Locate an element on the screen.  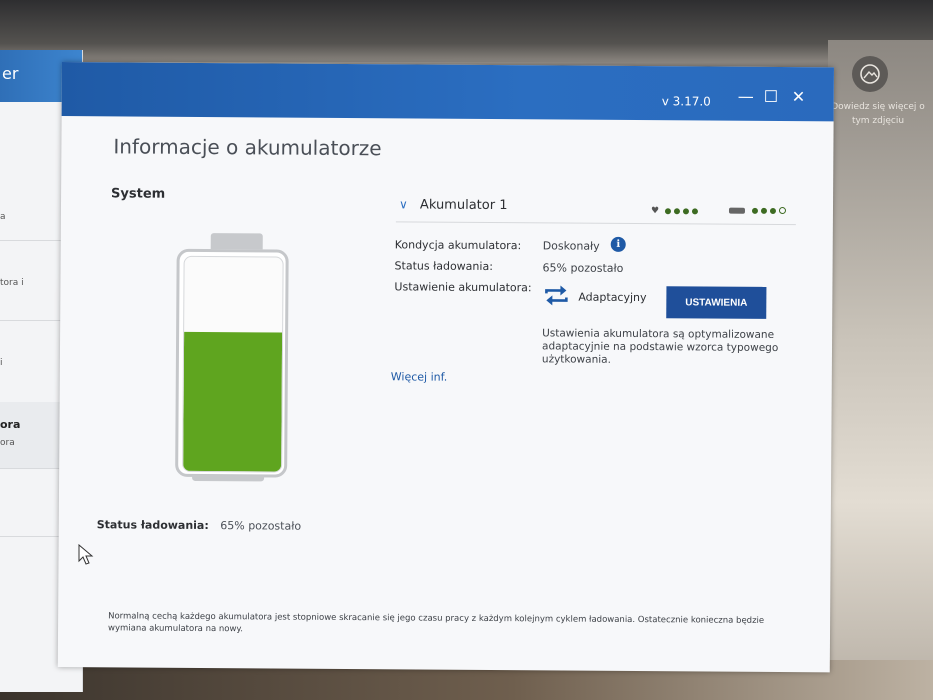
desktop-background-top is located at coordinates (466, 31).